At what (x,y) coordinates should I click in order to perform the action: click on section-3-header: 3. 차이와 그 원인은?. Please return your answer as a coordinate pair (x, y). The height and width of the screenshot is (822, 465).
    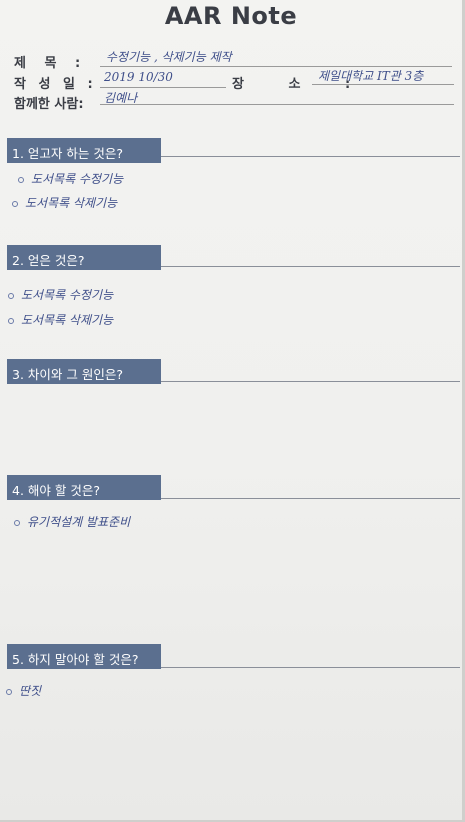
    Looking at the image, I should click on (84, 371).